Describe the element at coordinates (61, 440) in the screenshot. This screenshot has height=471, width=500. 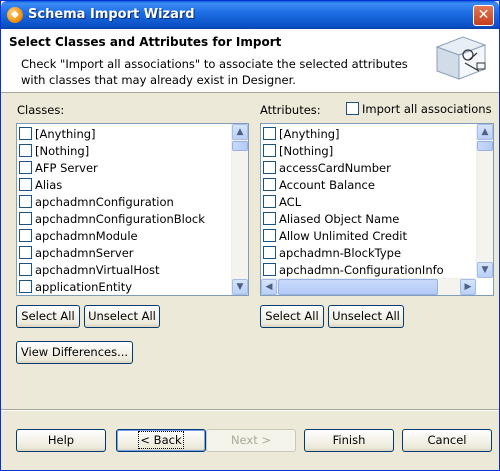
I see `help-button: Help` at that location.